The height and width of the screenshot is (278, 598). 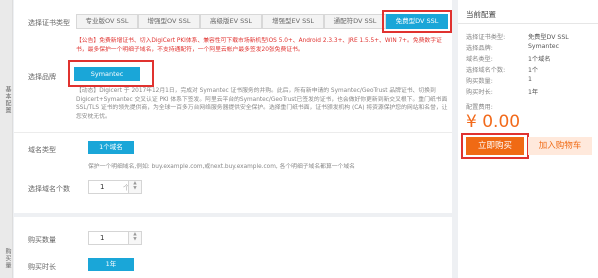 I want to click on brand-label: 选择品牌, so click(x=42, y=77).